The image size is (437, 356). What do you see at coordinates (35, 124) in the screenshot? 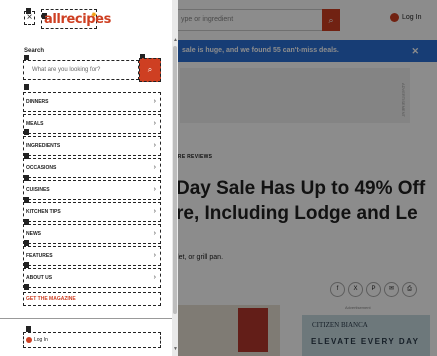
I see `nav-item-label: MEALS` at bounding box center [35, 124].